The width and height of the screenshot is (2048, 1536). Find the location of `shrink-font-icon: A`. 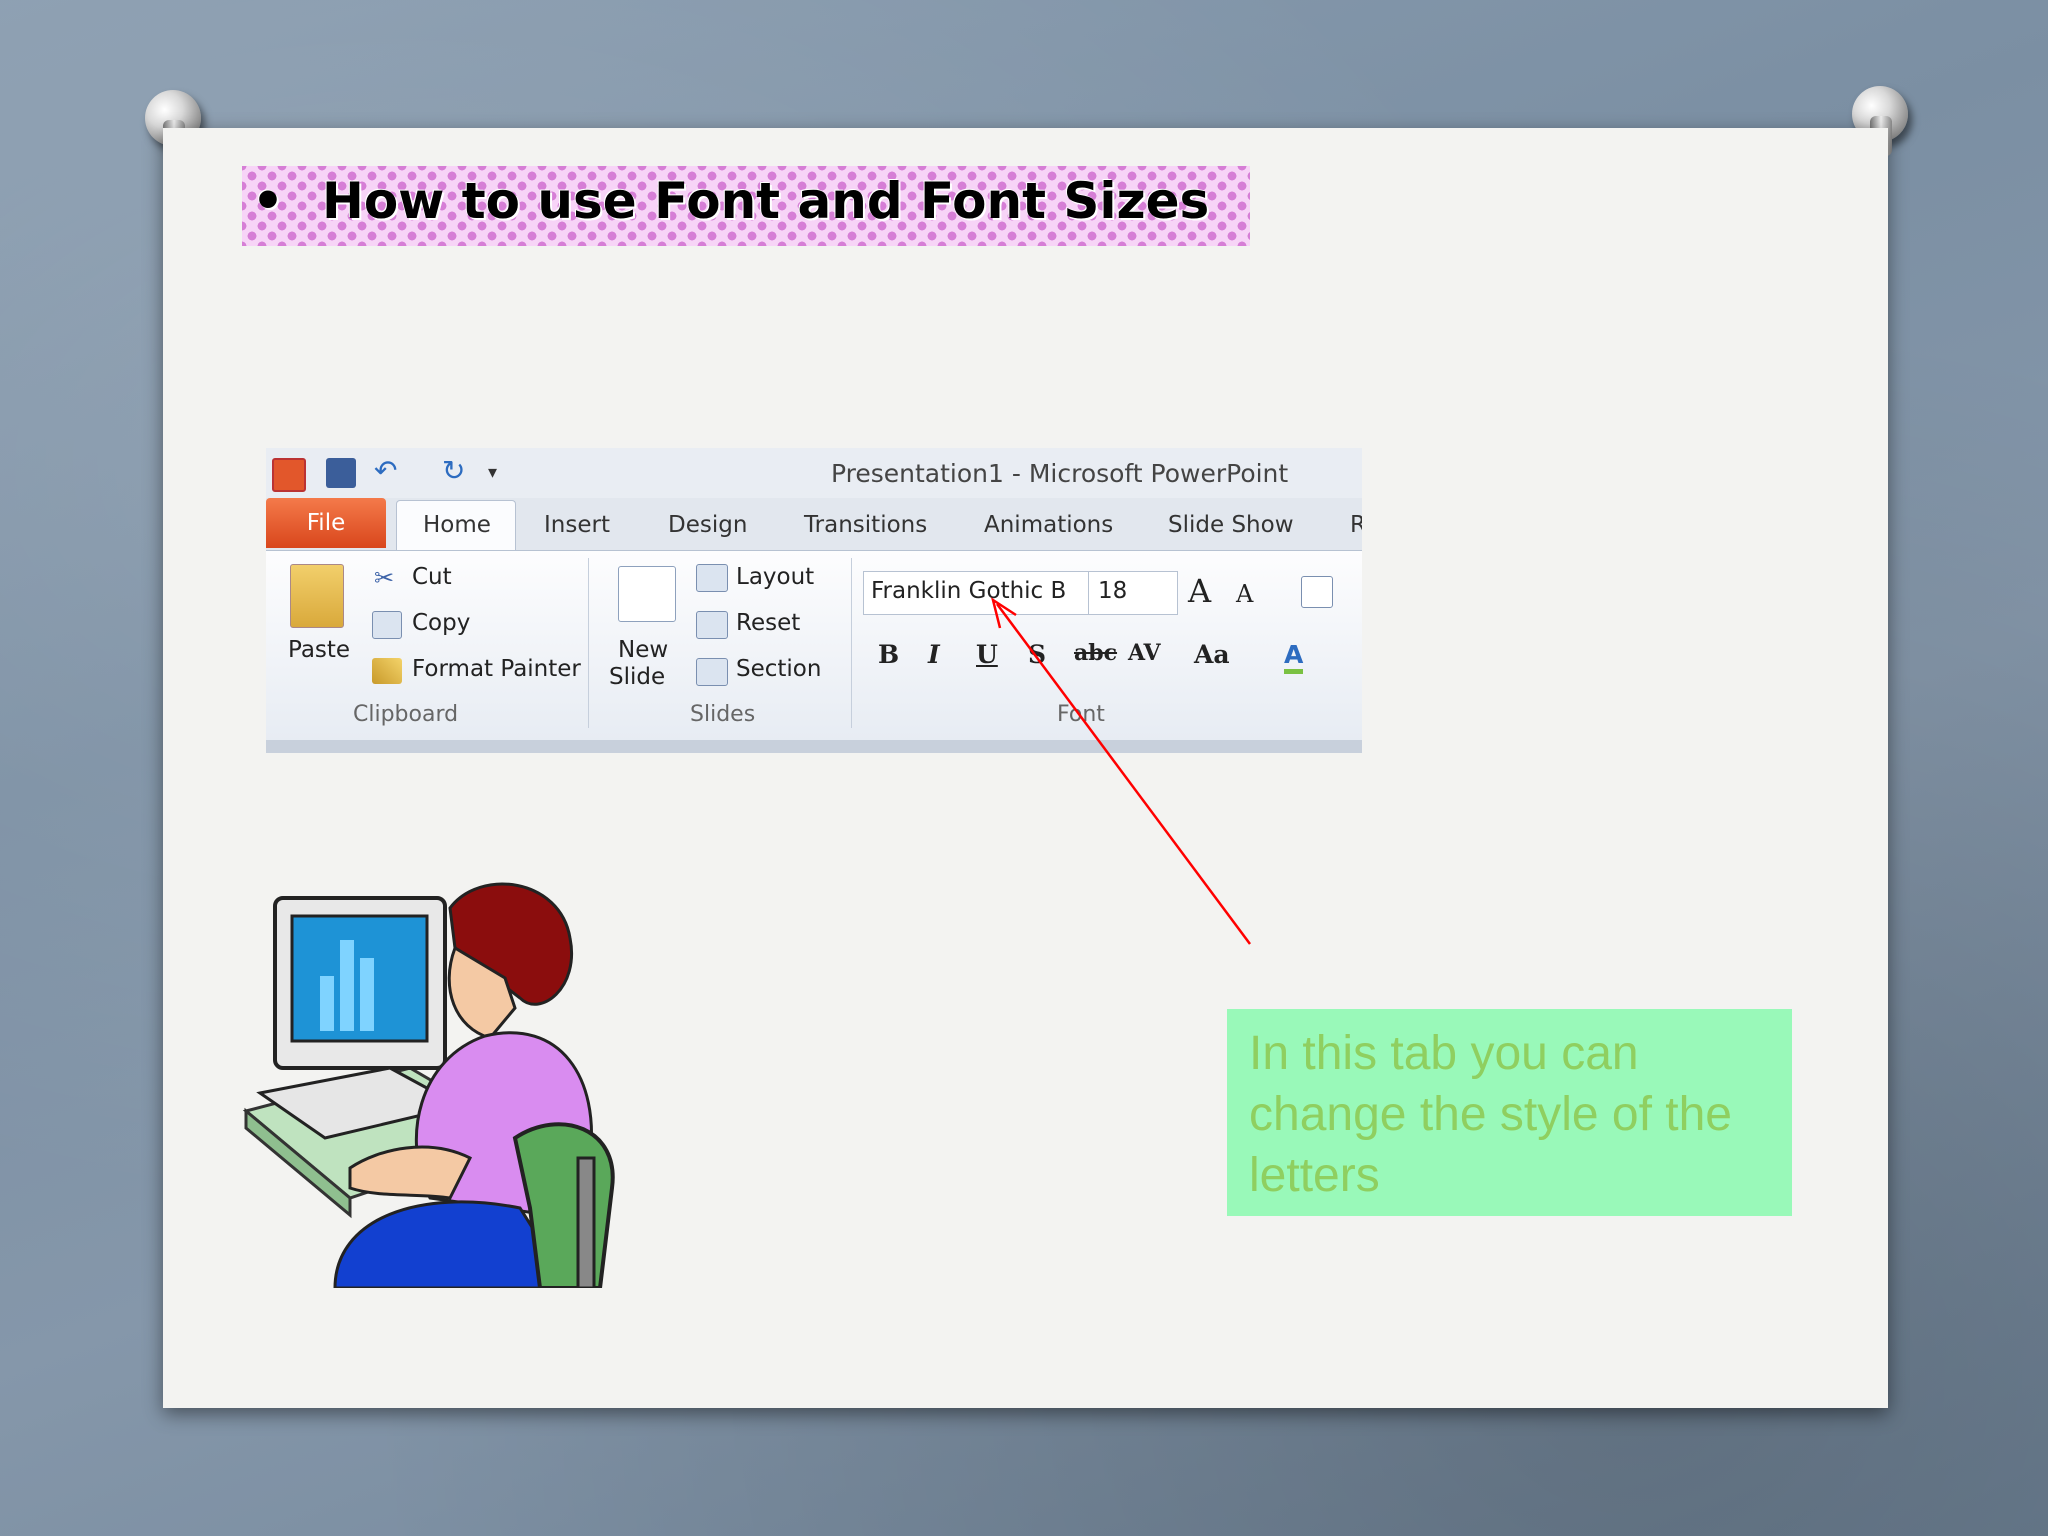

shrink-font-icon: A is located at coordinates (1244, 594).